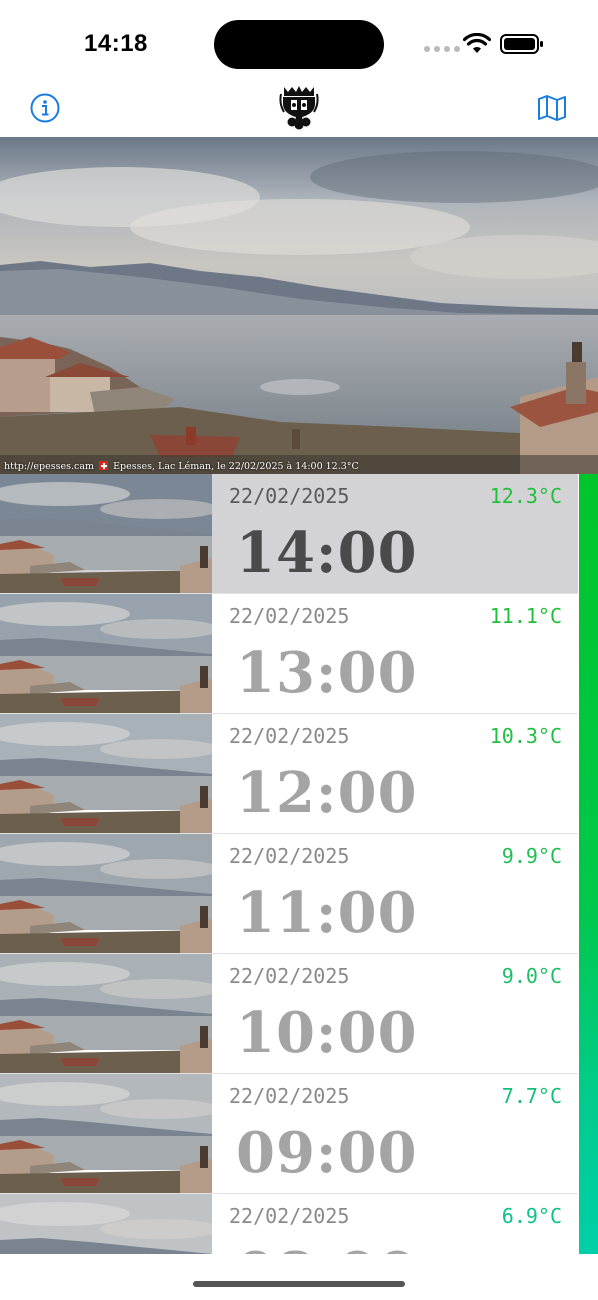  I want to click on row-temperature: 6.9°C, so click(531, 1216).